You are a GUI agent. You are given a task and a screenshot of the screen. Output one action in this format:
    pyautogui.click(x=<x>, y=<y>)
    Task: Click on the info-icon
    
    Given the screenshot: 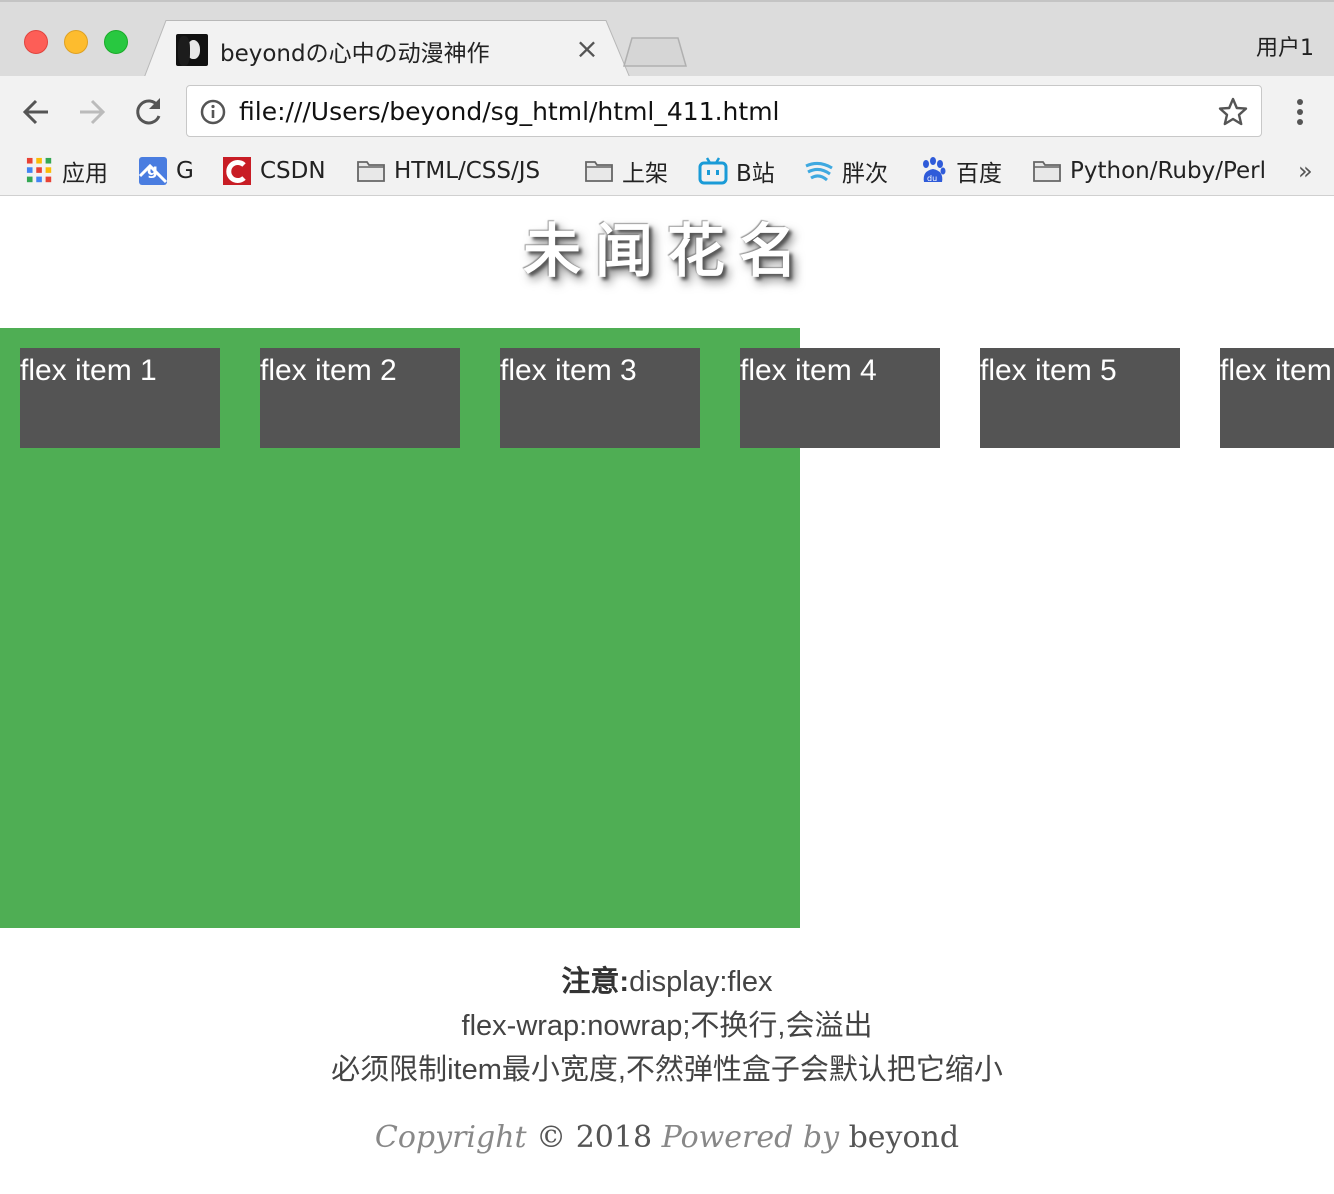 What is the action you would take?
    pyautogui.click(x=213, y=112)
    